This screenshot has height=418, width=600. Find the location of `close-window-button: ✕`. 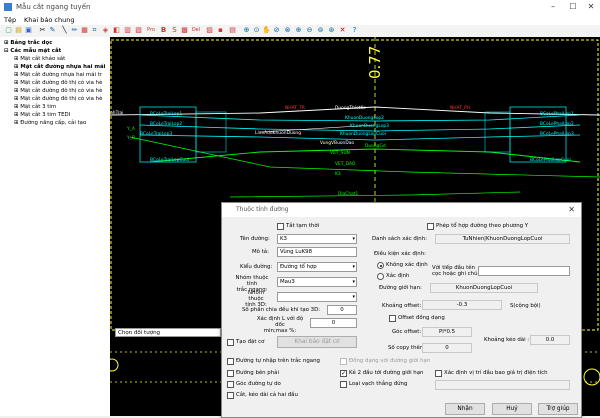

close-window-button: ✕ is located at coordinates (590, 7).